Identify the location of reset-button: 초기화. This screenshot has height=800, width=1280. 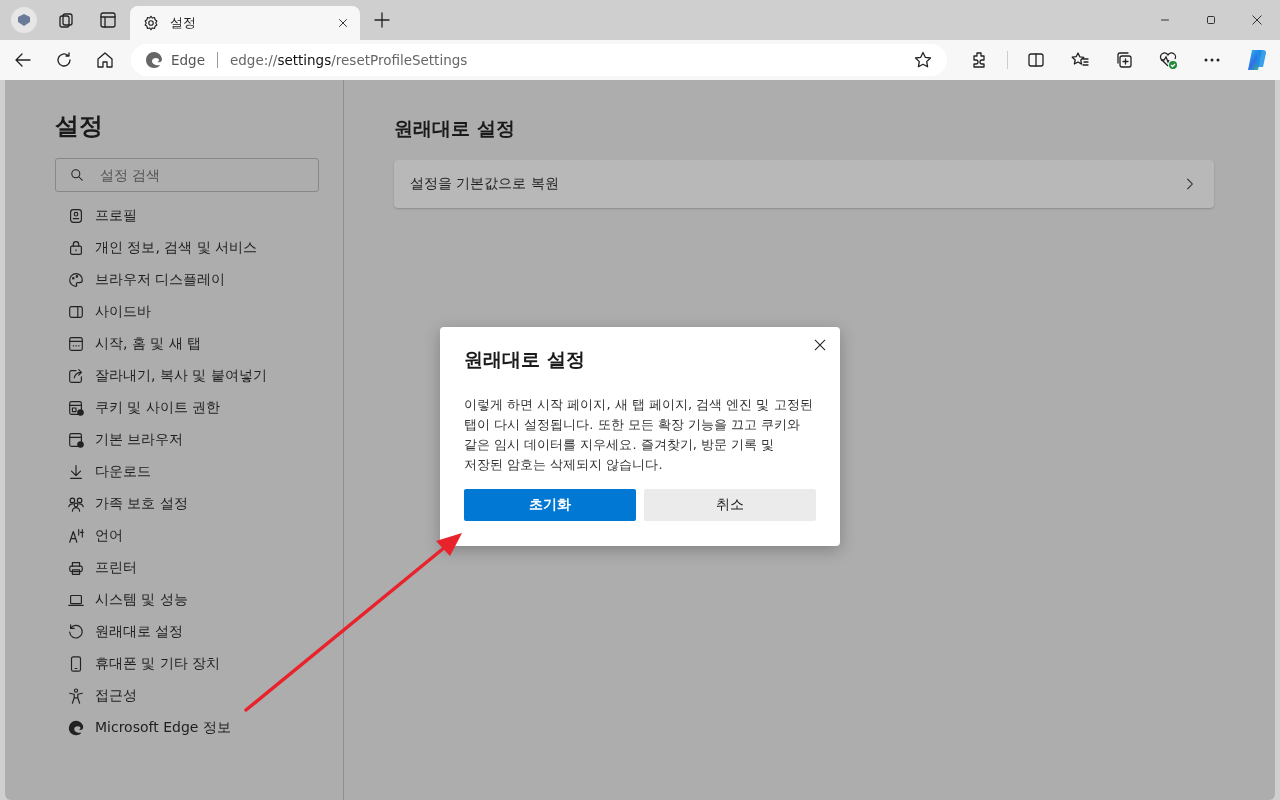
(550, 505).